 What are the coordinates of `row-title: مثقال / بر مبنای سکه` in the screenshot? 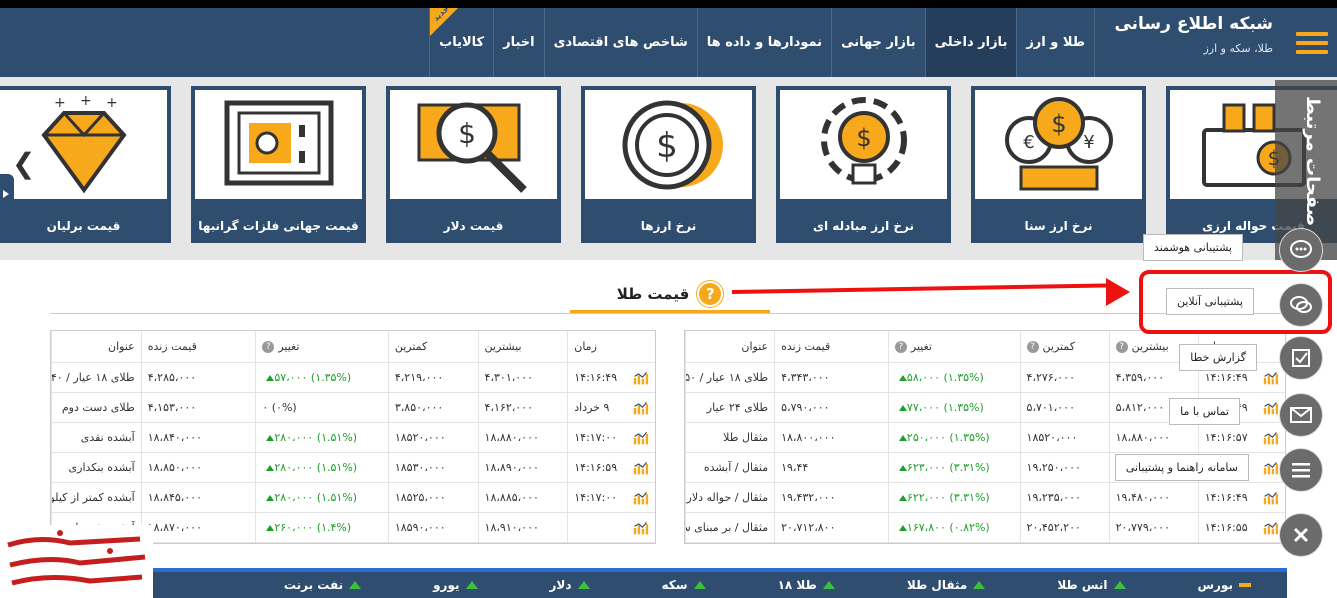 It's located at (729, 527).